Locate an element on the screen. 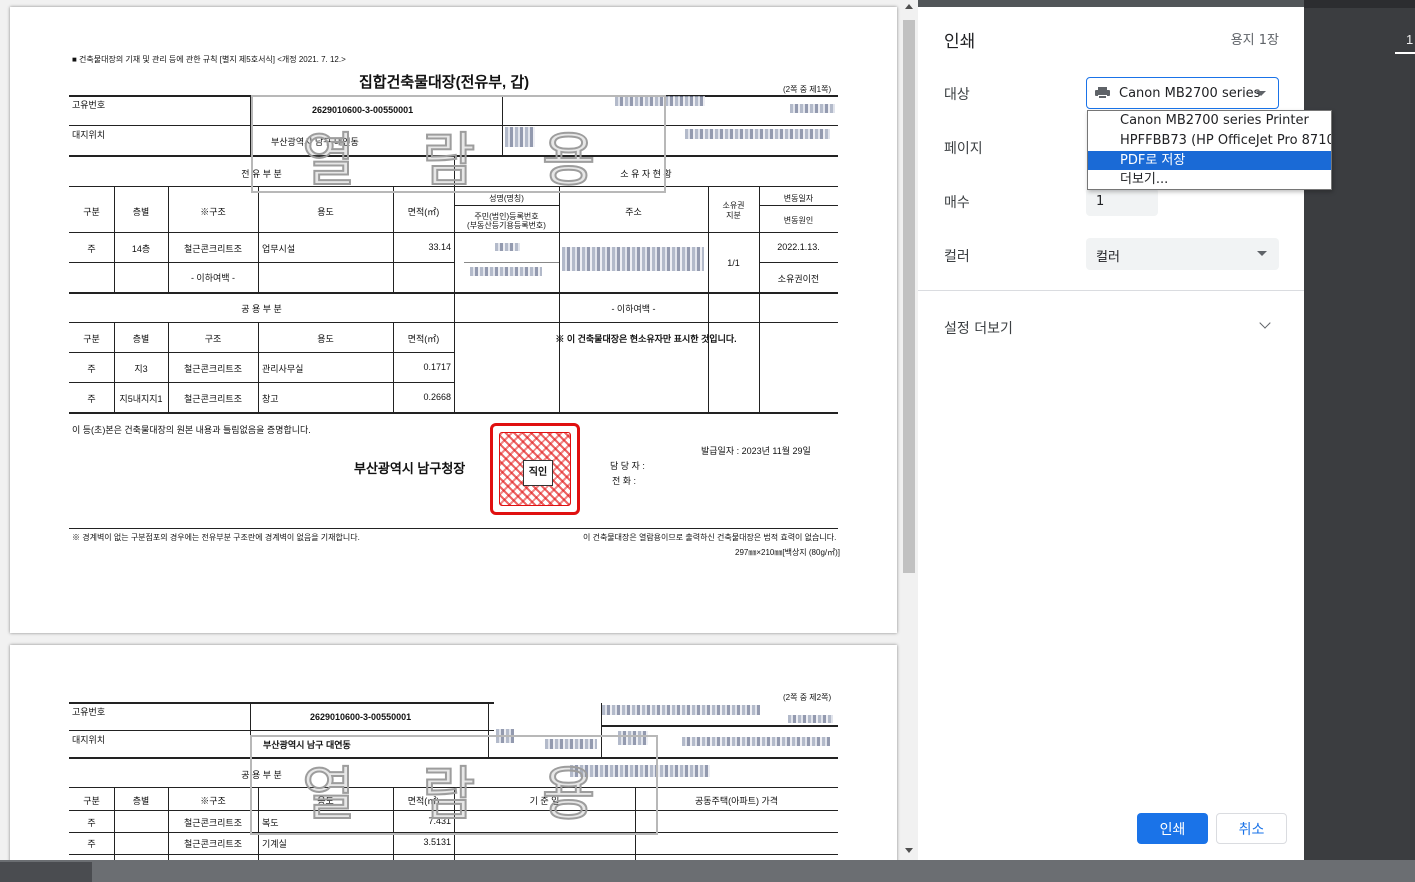 Image resolution: width=1415 pixels, height=882 pixels. page2-row-2-structure: 철근콘크리트조 is located at coordinates (213, 844).